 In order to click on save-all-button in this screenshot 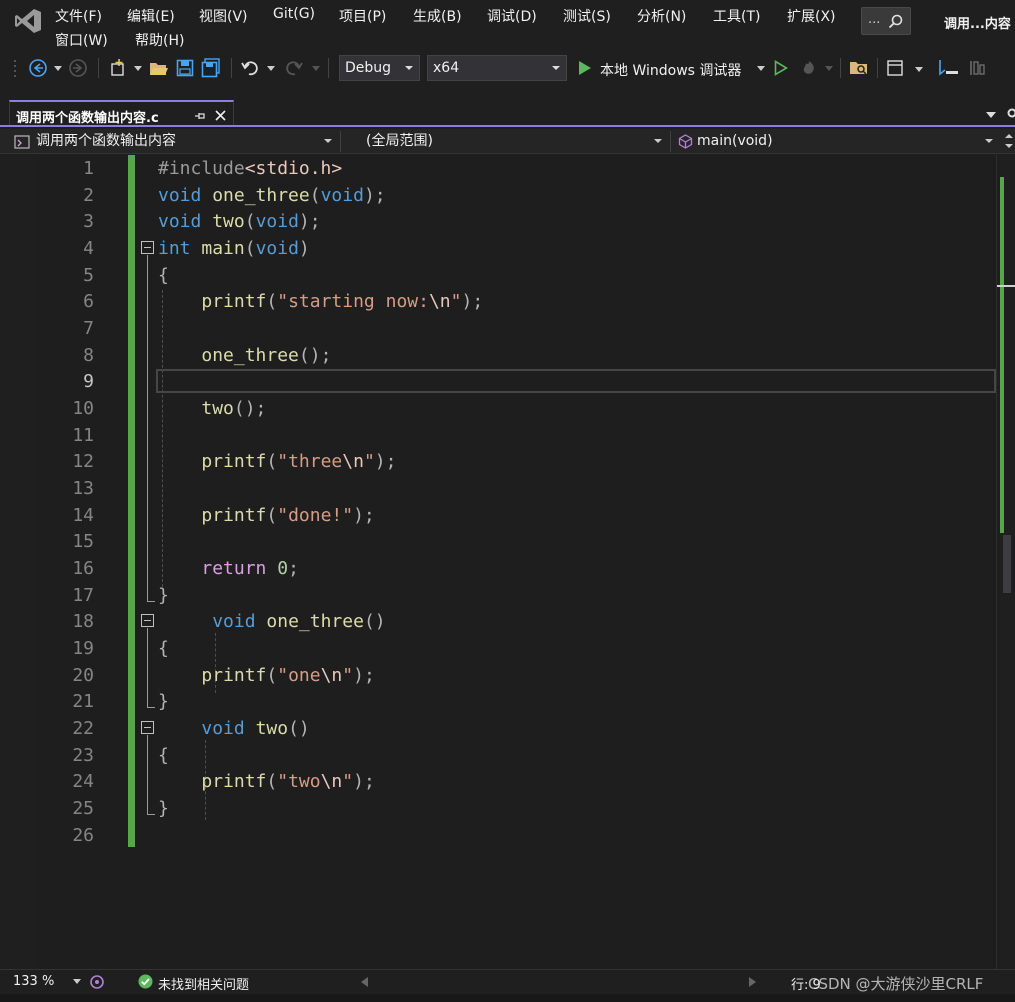, I will do `click(211, 68)`.